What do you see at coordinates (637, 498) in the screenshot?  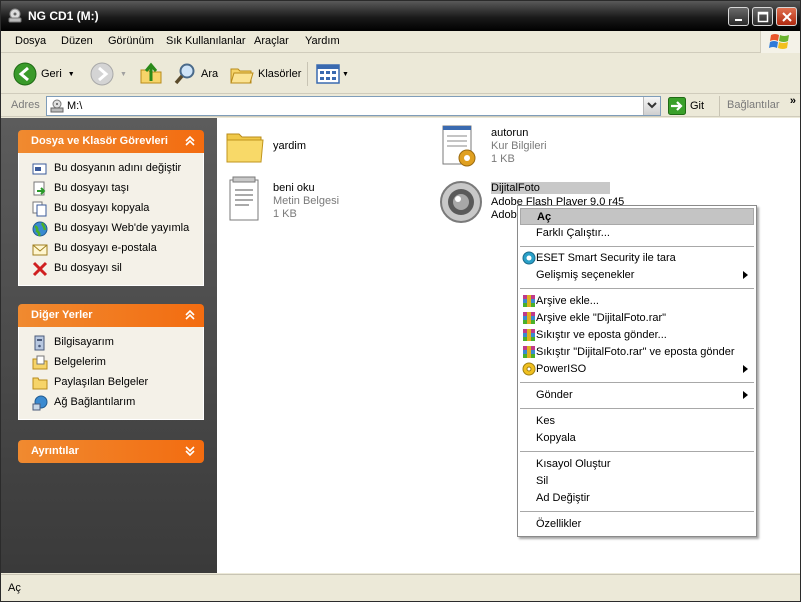 I see `menu-rename: Ad Değiştir` at bounding box center [637, 498].